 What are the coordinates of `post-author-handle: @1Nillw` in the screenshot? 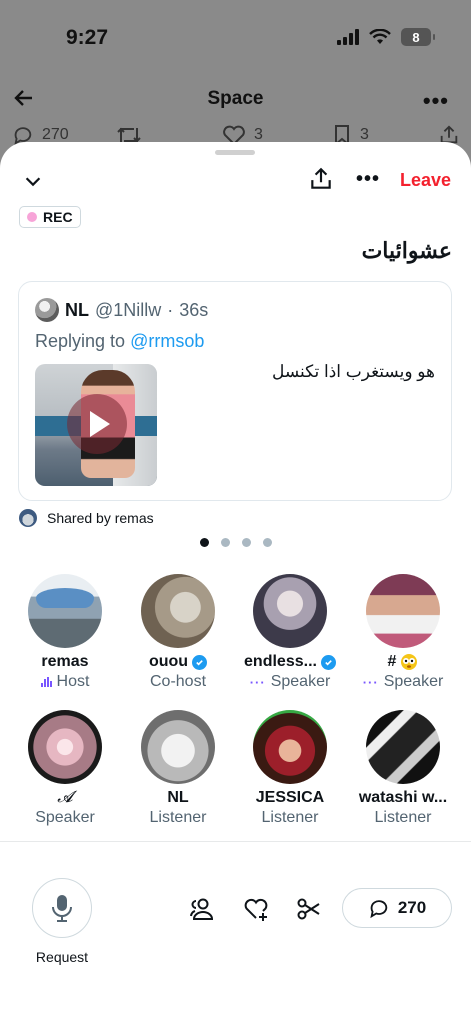 It's located at (128, 309).